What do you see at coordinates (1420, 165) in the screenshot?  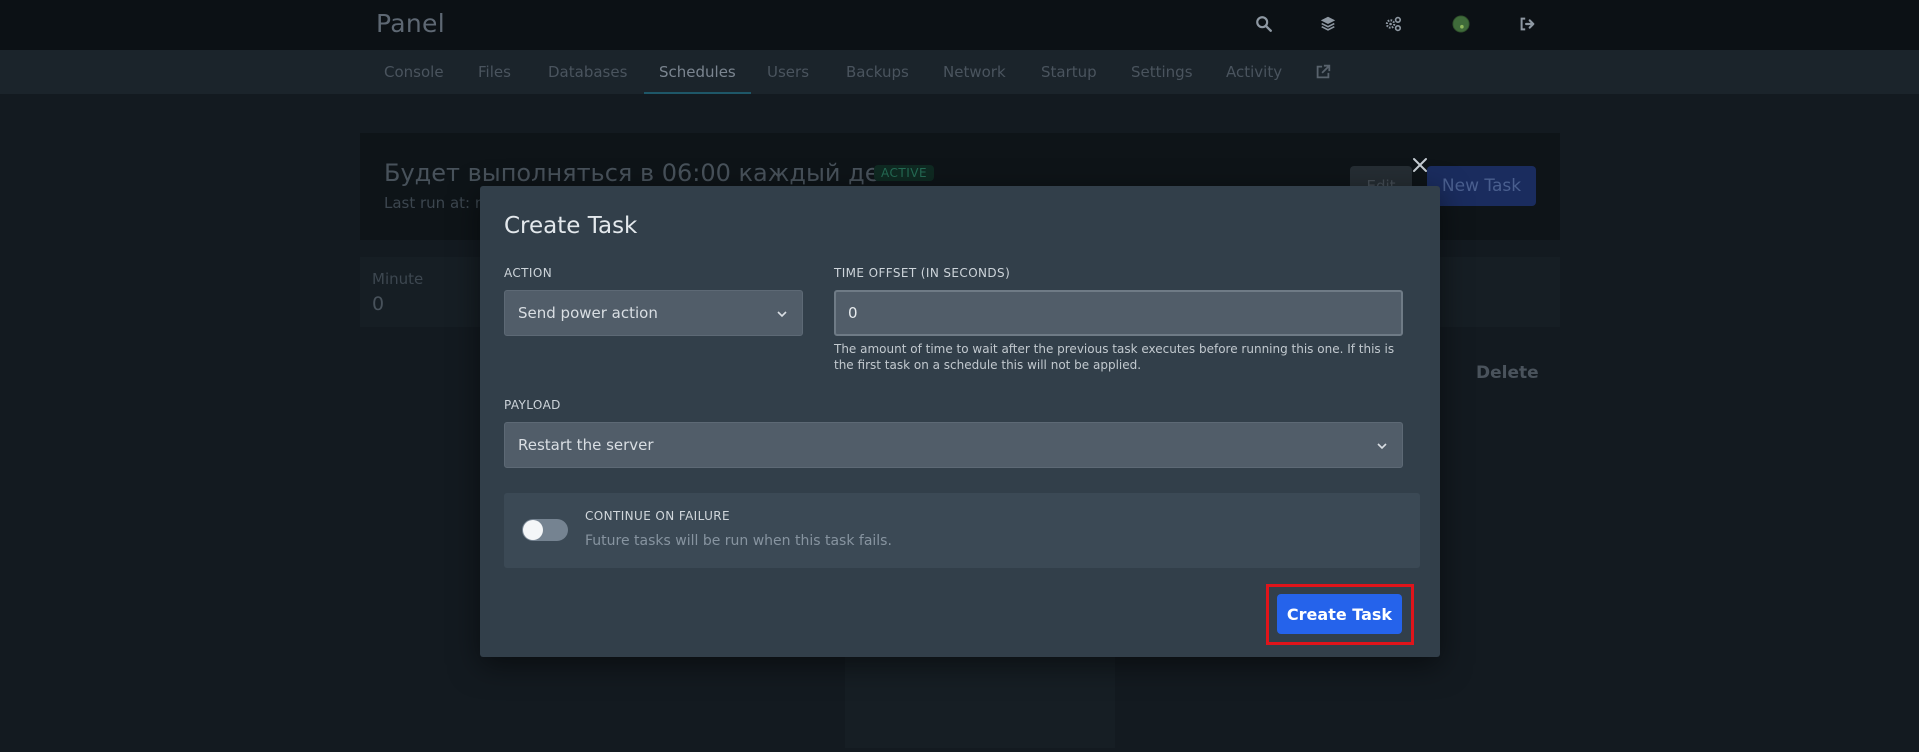 I see `close-icon` at bounding box center [1420, 165].